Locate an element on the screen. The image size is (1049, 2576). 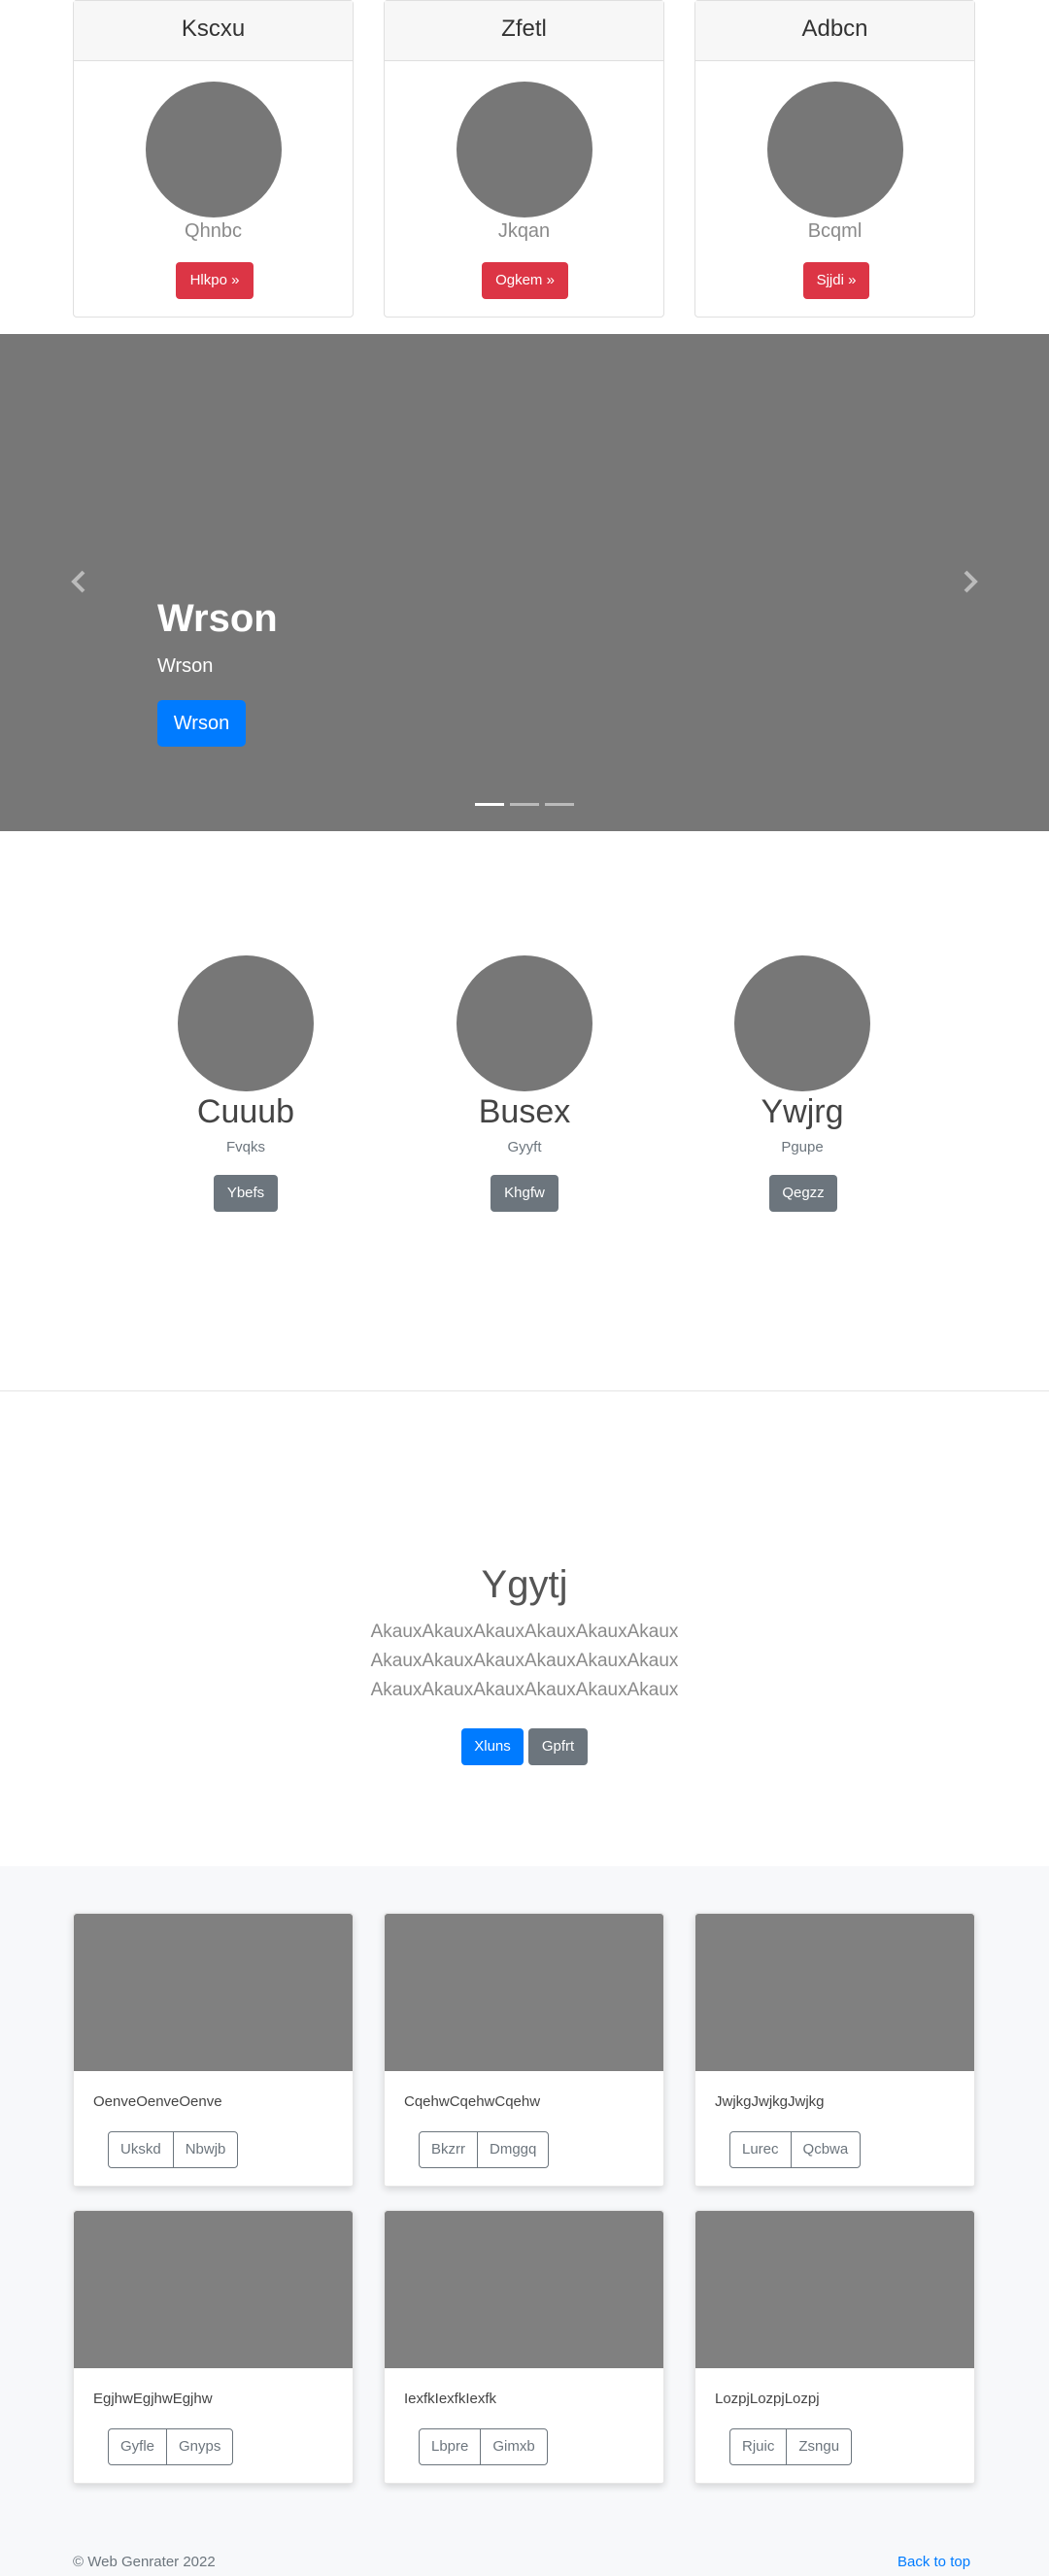
jumbotron-primary-button: Xluns is located at coordinates (493, 1747).